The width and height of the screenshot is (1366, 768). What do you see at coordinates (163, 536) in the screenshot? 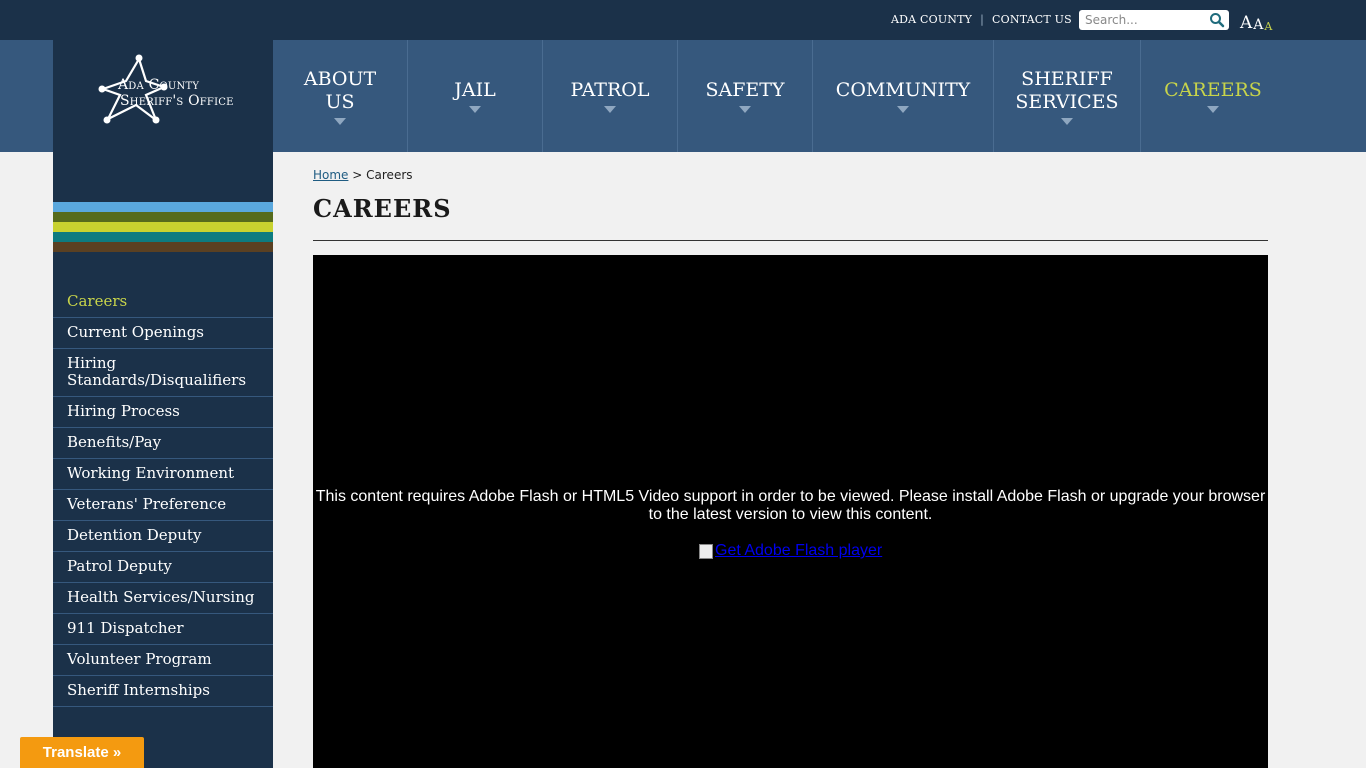
I see `sidebar-item-detention-deputy: Detention Deputy` at bounding box center [163, 536].